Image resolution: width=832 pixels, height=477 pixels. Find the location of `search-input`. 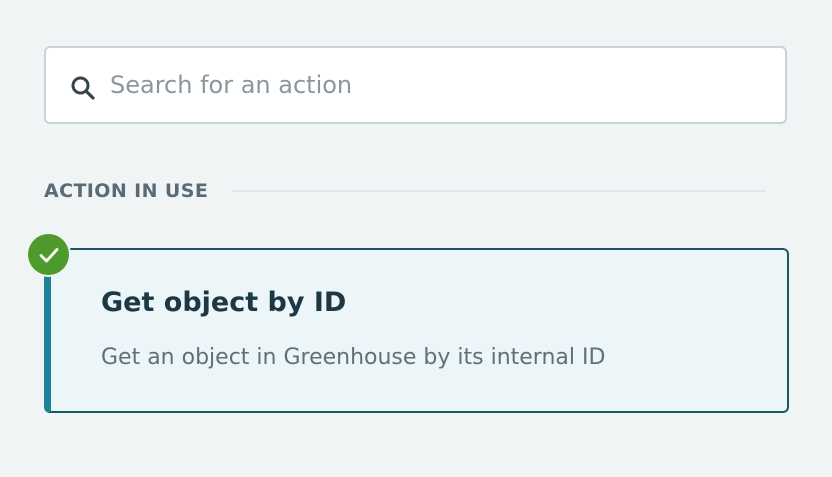

search-input is located at coordinates (441, 85).